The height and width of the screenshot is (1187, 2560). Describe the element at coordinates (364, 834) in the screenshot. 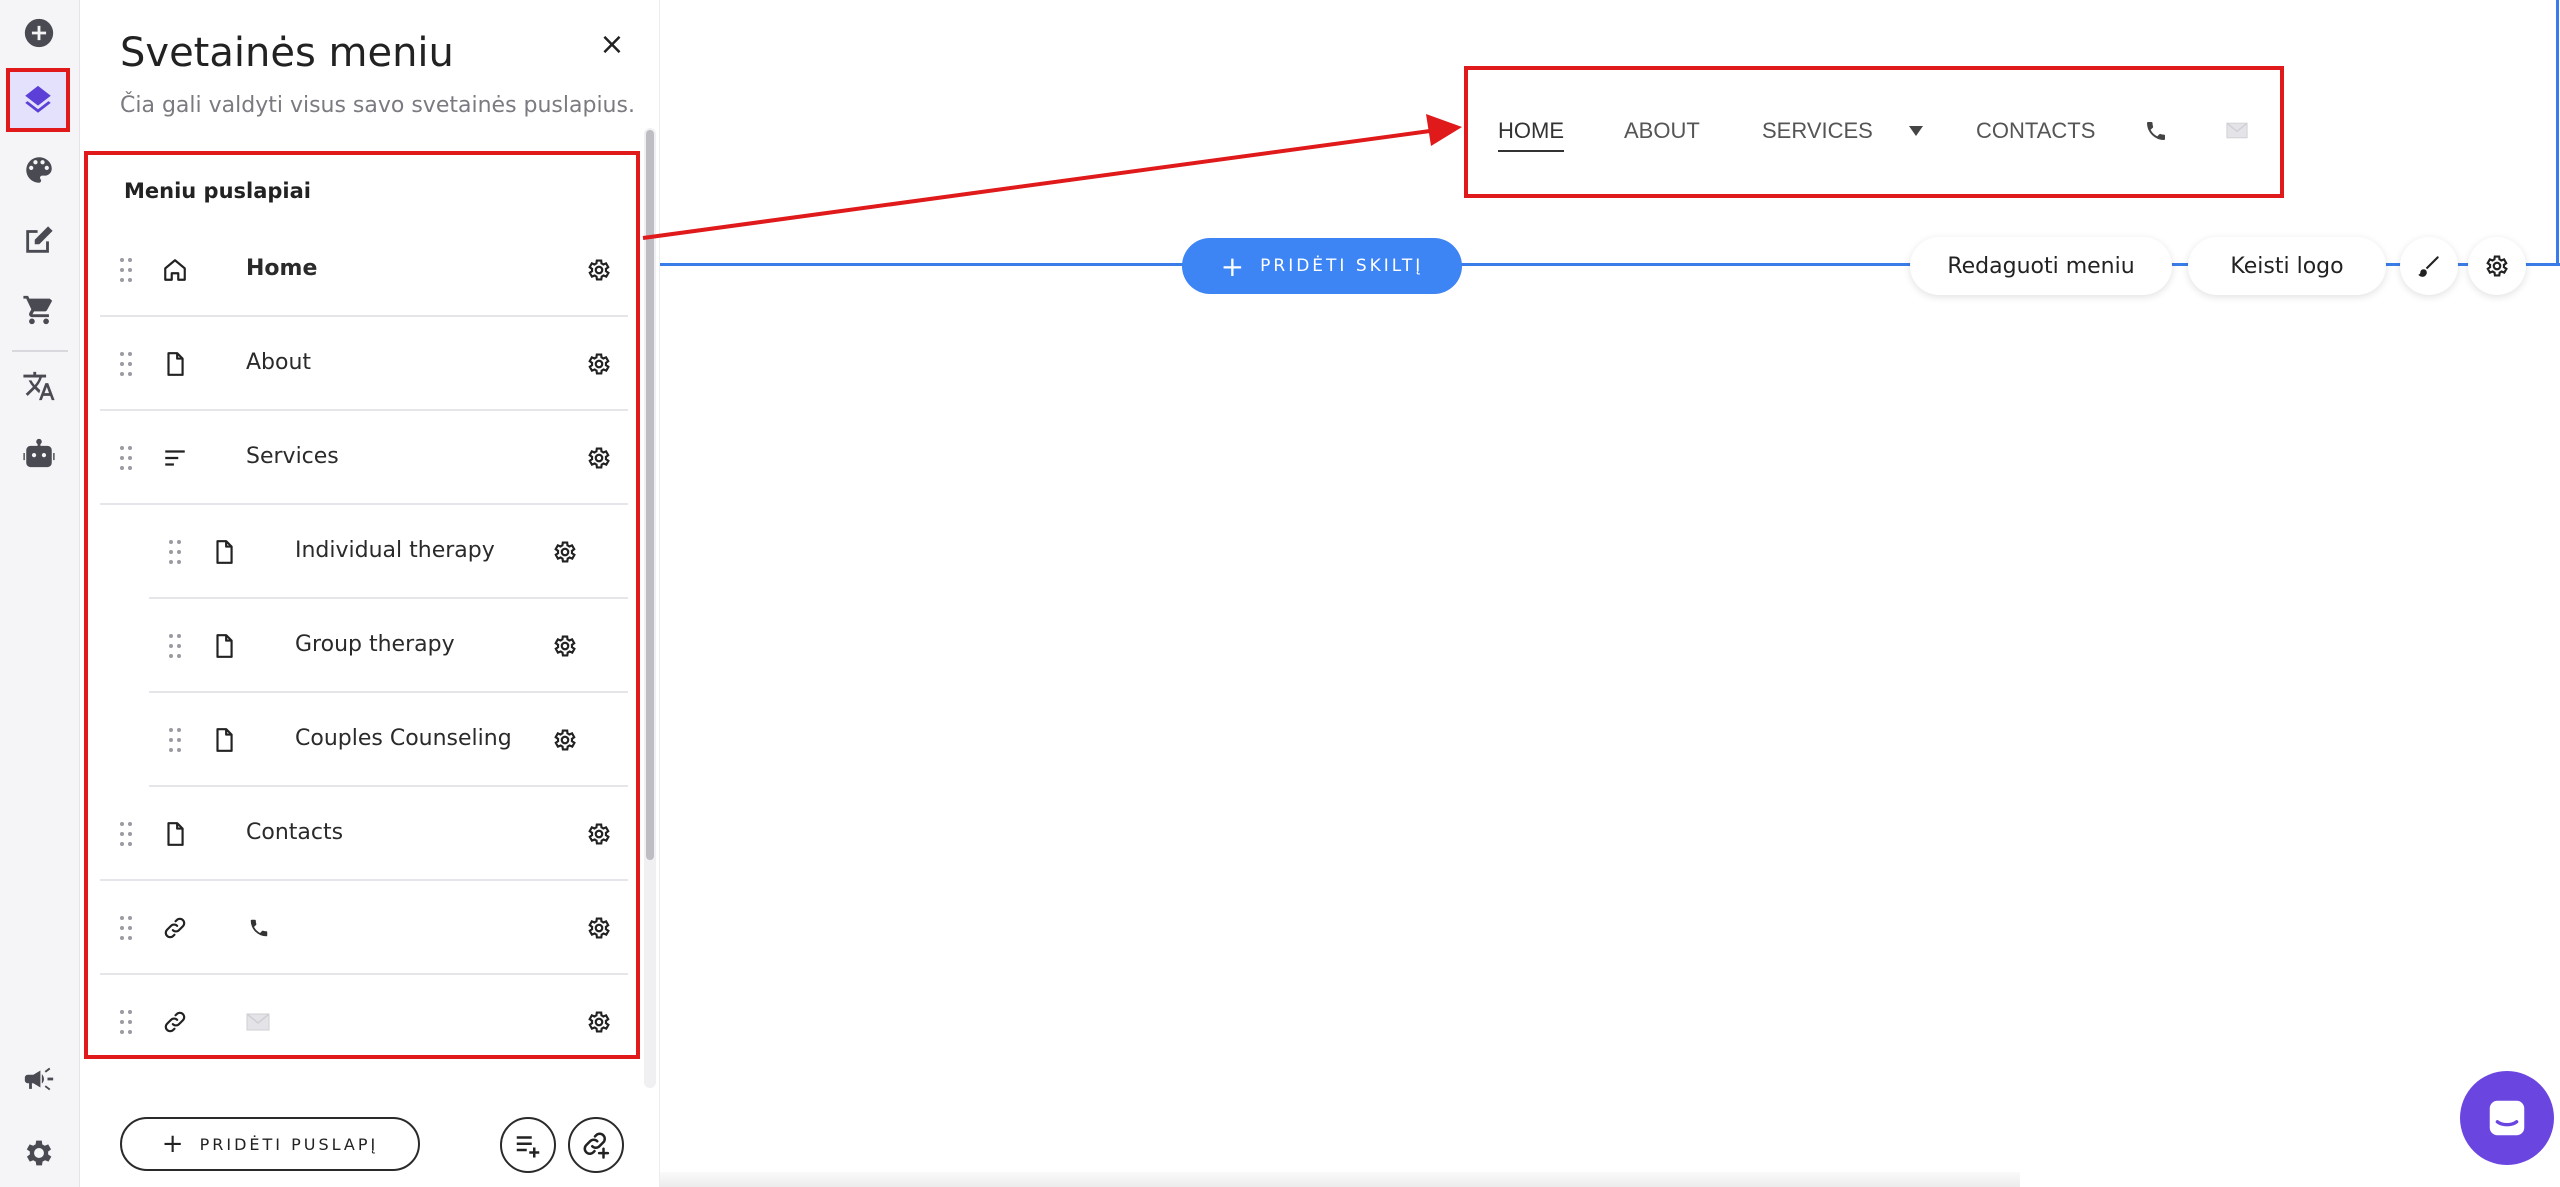

I see `menu-item-contacts: Contacts` at that location.